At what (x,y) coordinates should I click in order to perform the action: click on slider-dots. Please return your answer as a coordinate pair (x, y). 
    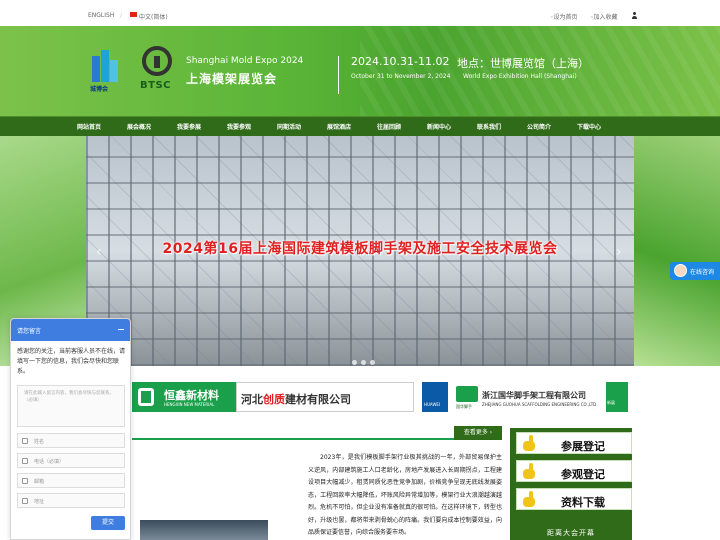
    Looking at the image, I should click on (365, 358).